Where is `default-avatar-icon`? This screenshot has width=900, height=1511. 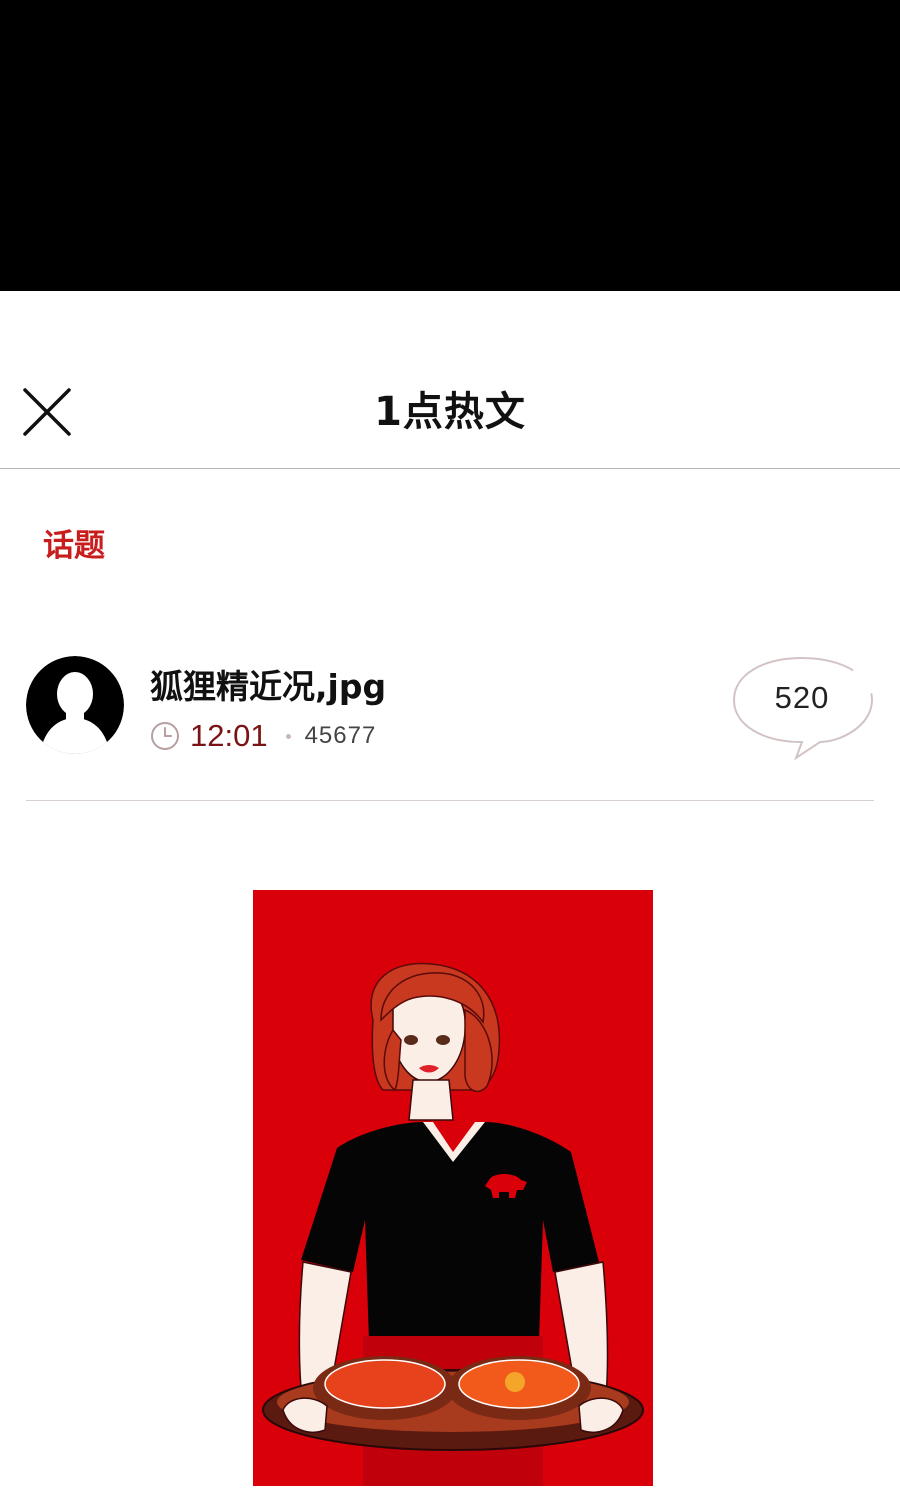 default-avatar-icon is located at coordinates (75, 705).